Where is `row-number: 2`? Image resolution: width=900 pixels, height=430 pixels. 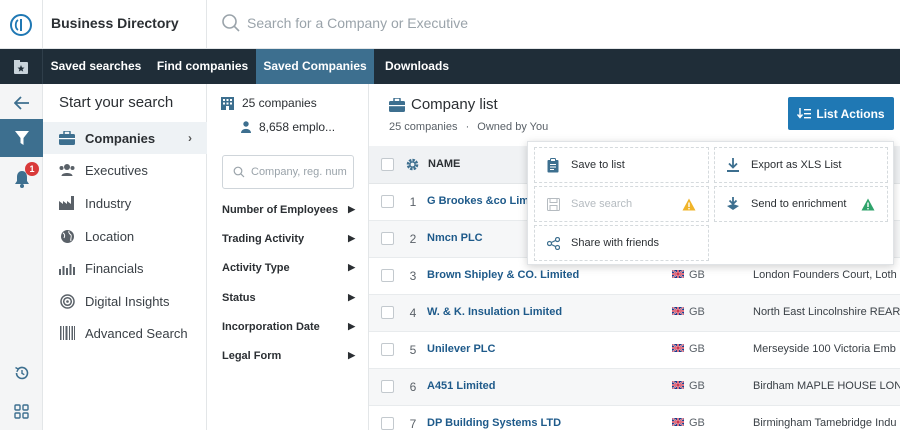
row-number: 2 is located at coordinates (413, 239).